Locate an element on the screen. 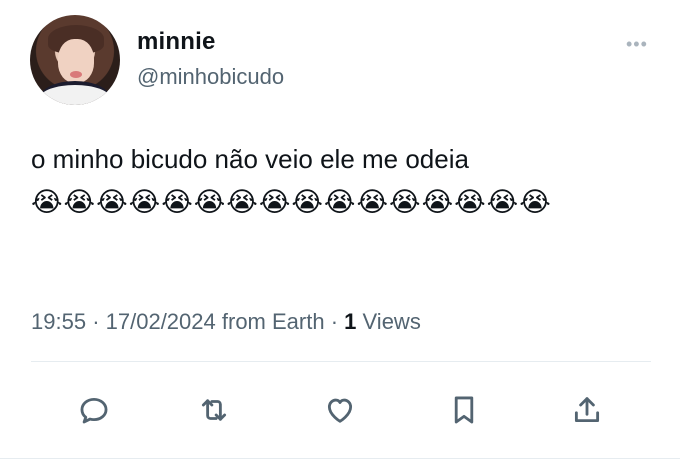 The height and width of the screenshot is (473, 680). tweet-text: o minho bicudo não veio ele me odeia is located at coordinates (250, 159).